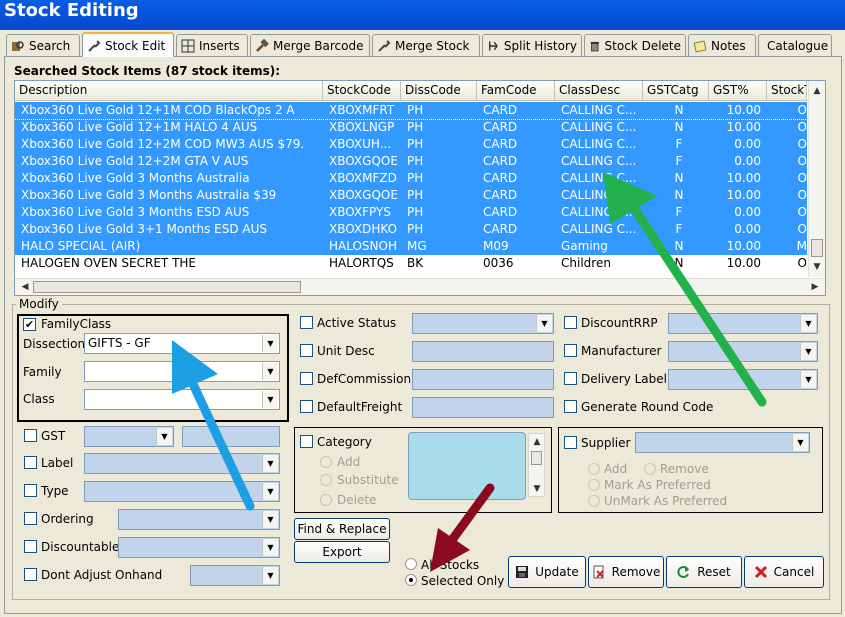 This screenshot has height=617, width=845. I want to click on find-replace-button: Find & Replace, so click(342, 529).